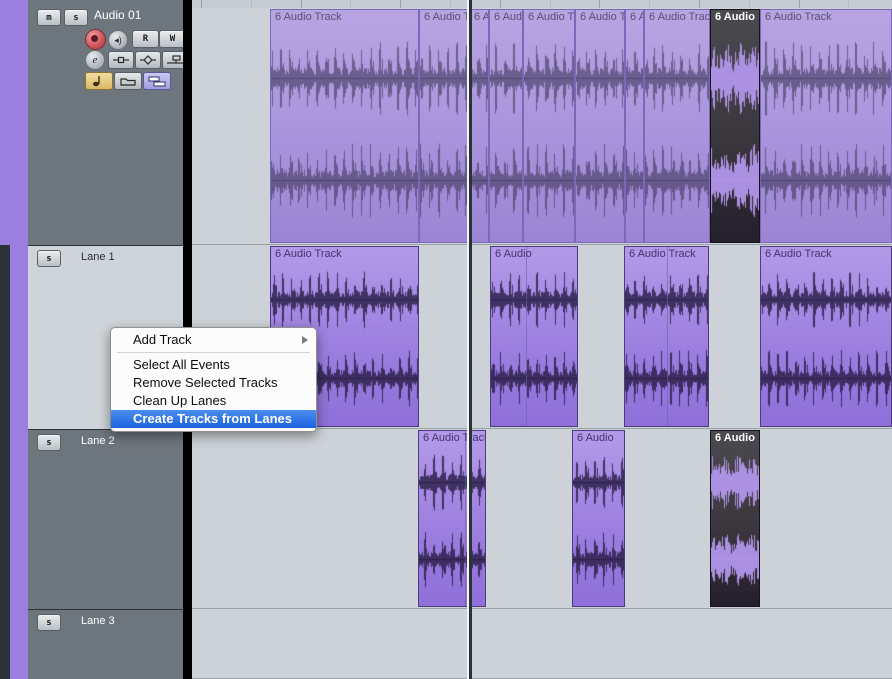 The width and height of the screenshot is (892, 679). I want to click on menu-item-select-all-events: Select All Events, so click(213, 365).